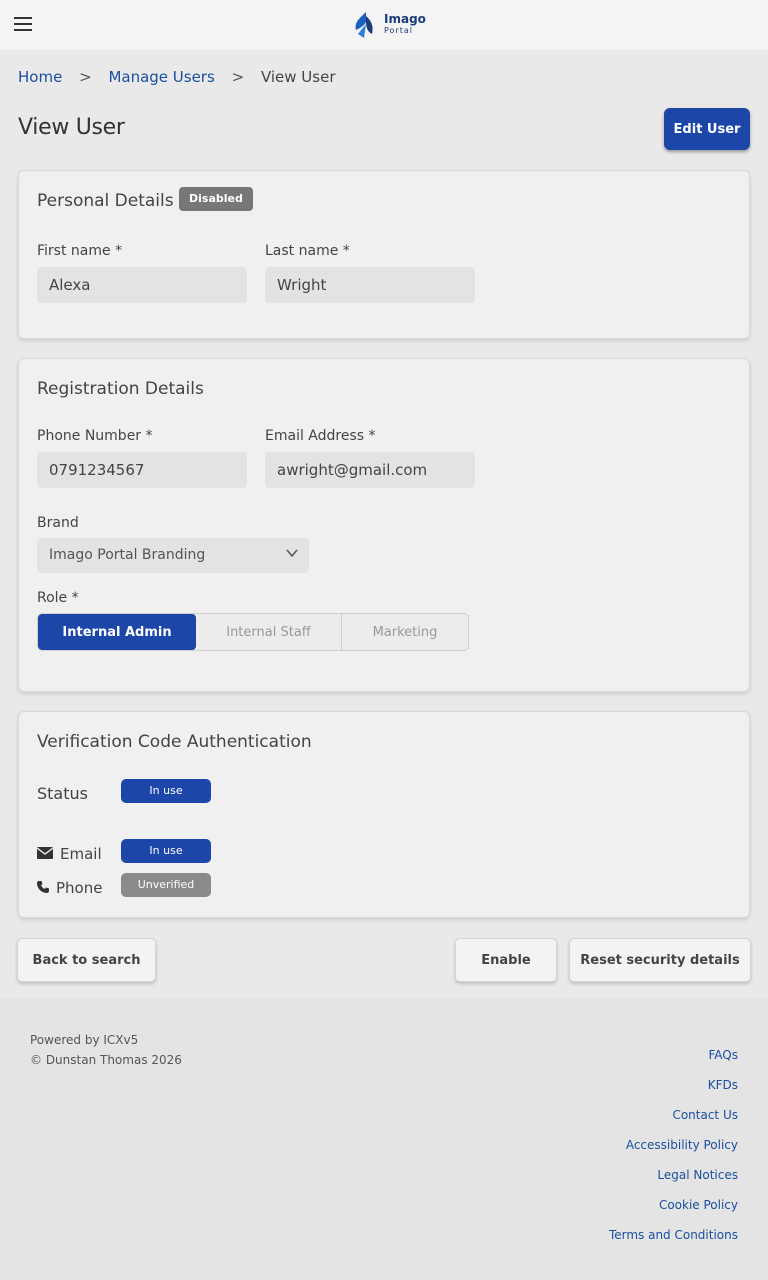 This screenshot has width=768, height=1280. What do you see at coordinates (673, 1213) in the screenshot?
I see `footer-link-cookie-policy: Cookie Policy` at bounding box center [673, 1213].